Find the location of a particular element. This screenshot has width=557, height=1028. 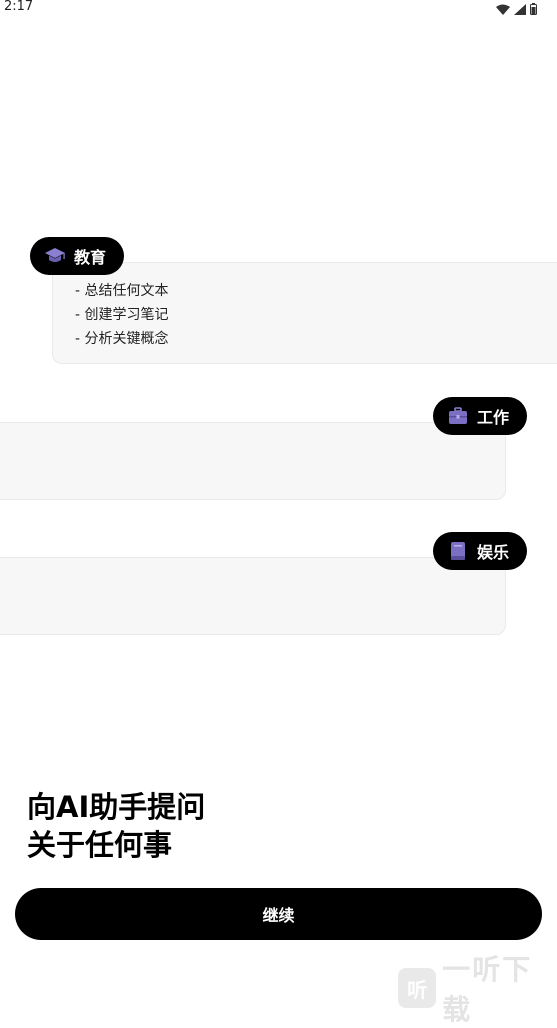

status-icons is located at coordinates (516, 9).